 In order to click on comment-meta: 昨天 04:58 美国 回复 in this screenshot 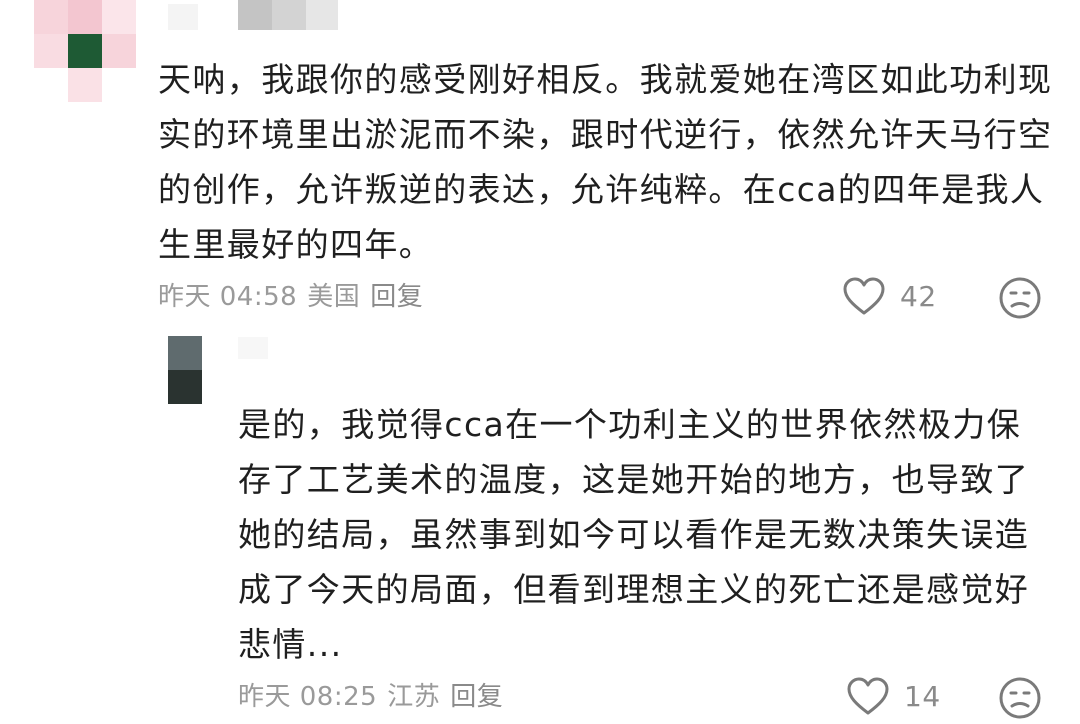, I will do `click(290, 294)`.